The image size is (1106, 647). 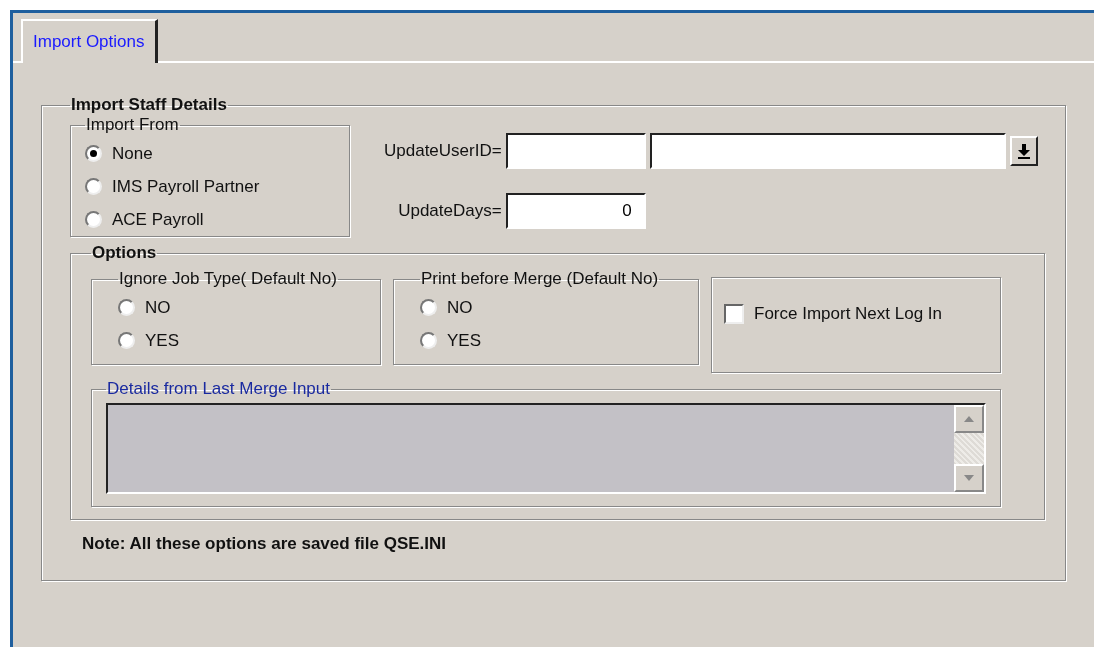 I want to click on tab: Import Options, so click(x=89, y=41).